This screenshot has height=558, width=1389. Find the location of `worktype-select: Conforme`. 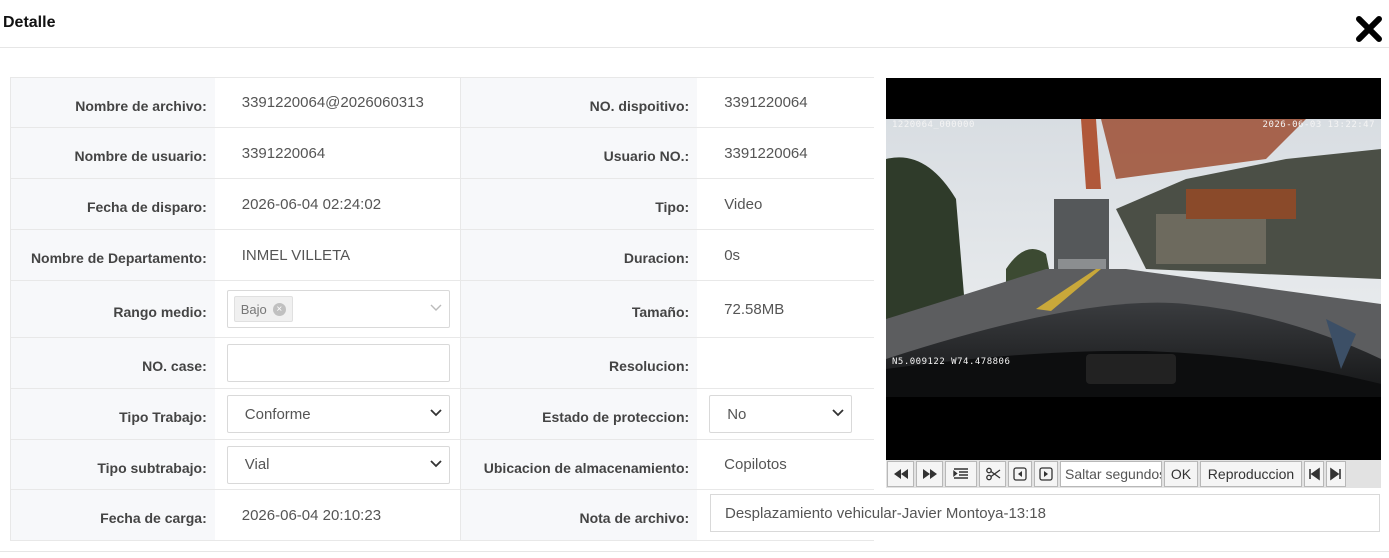

worktype-select: Conforme is located at coordinates (338, 414).